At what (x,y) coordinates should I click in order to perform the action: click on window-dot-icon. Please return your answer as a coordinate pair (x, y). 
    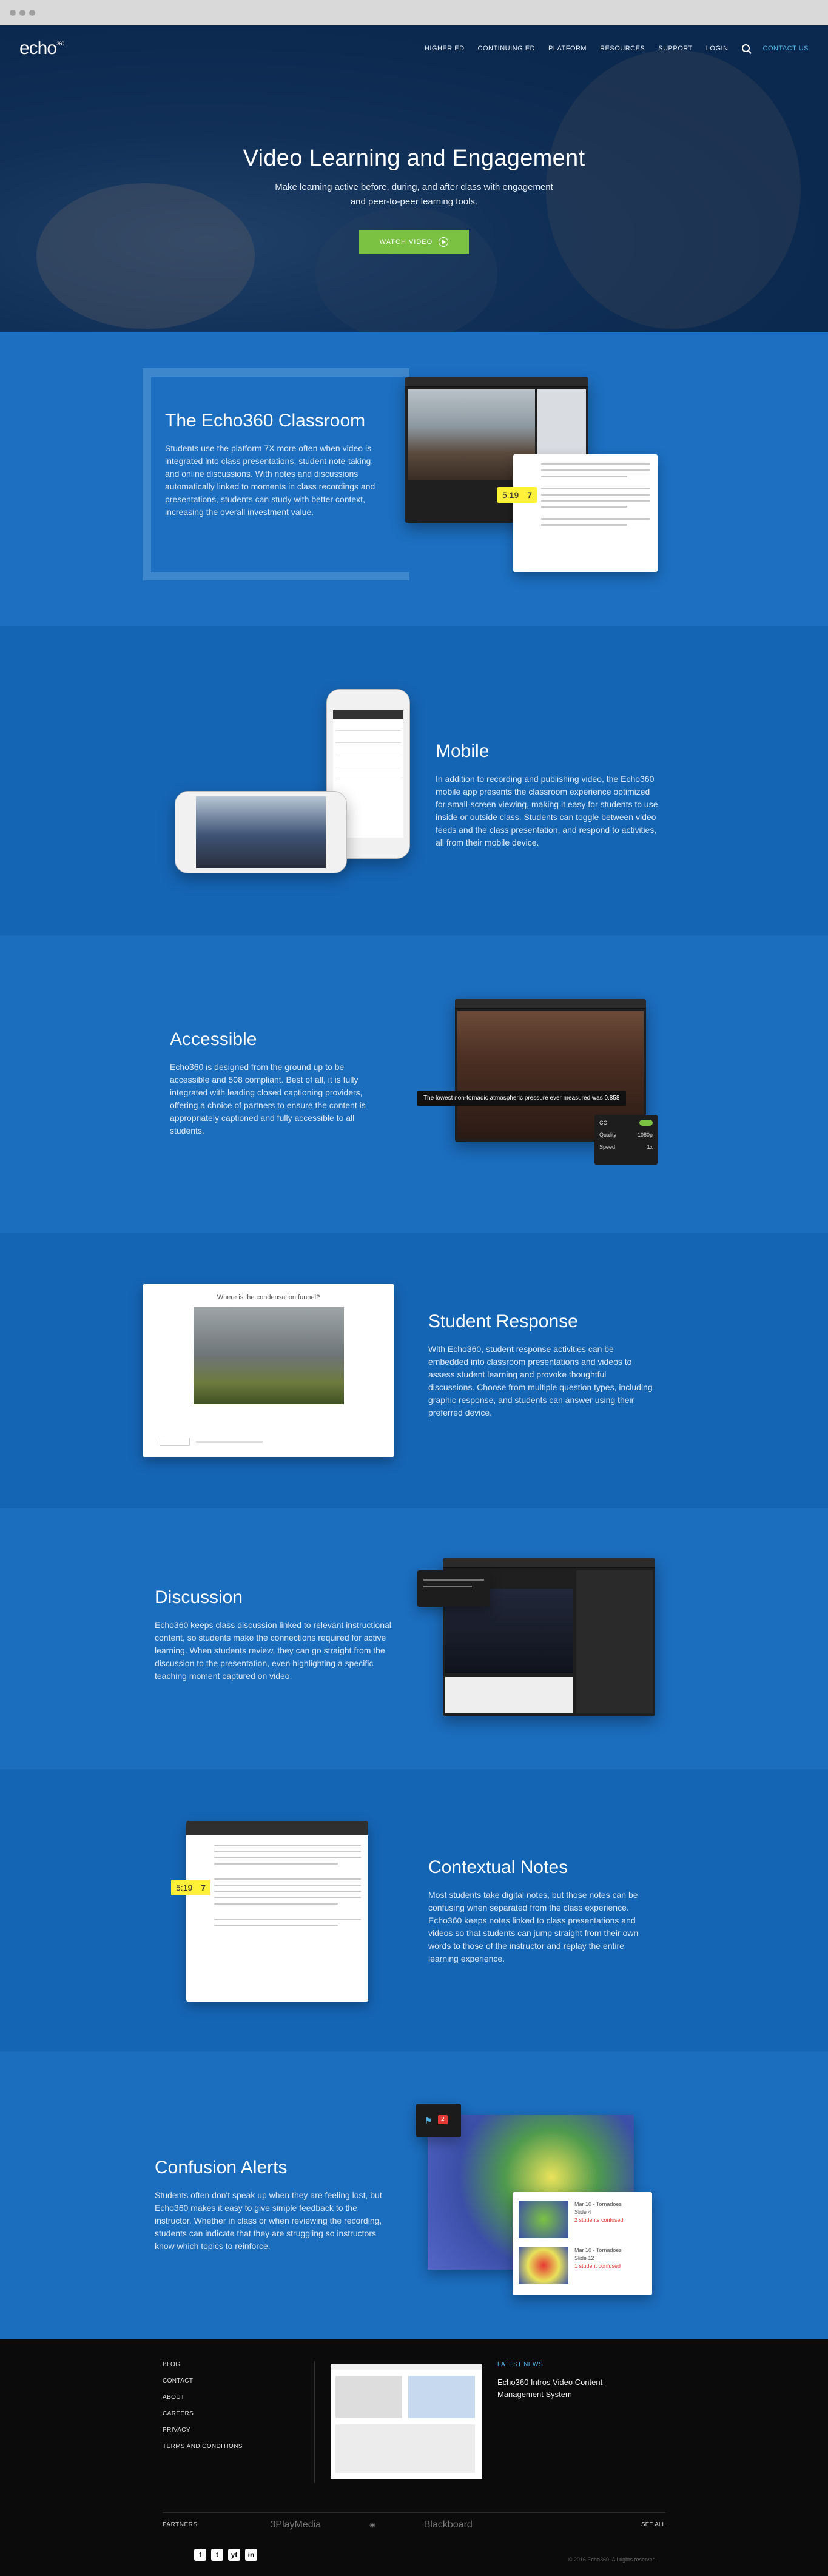
    Looking at the image, I should click on (13, 13).